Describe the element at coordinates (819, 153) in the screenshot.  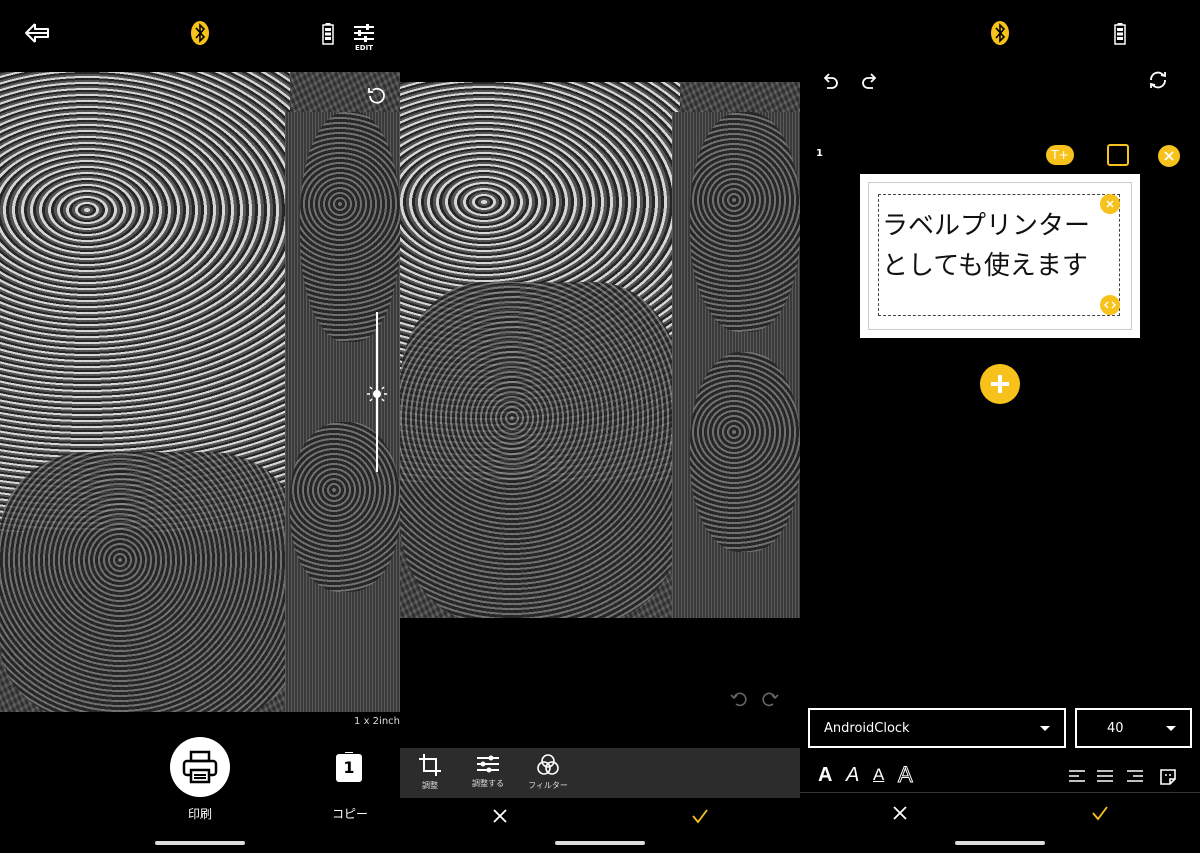
I see `label-number: 1` at that location.